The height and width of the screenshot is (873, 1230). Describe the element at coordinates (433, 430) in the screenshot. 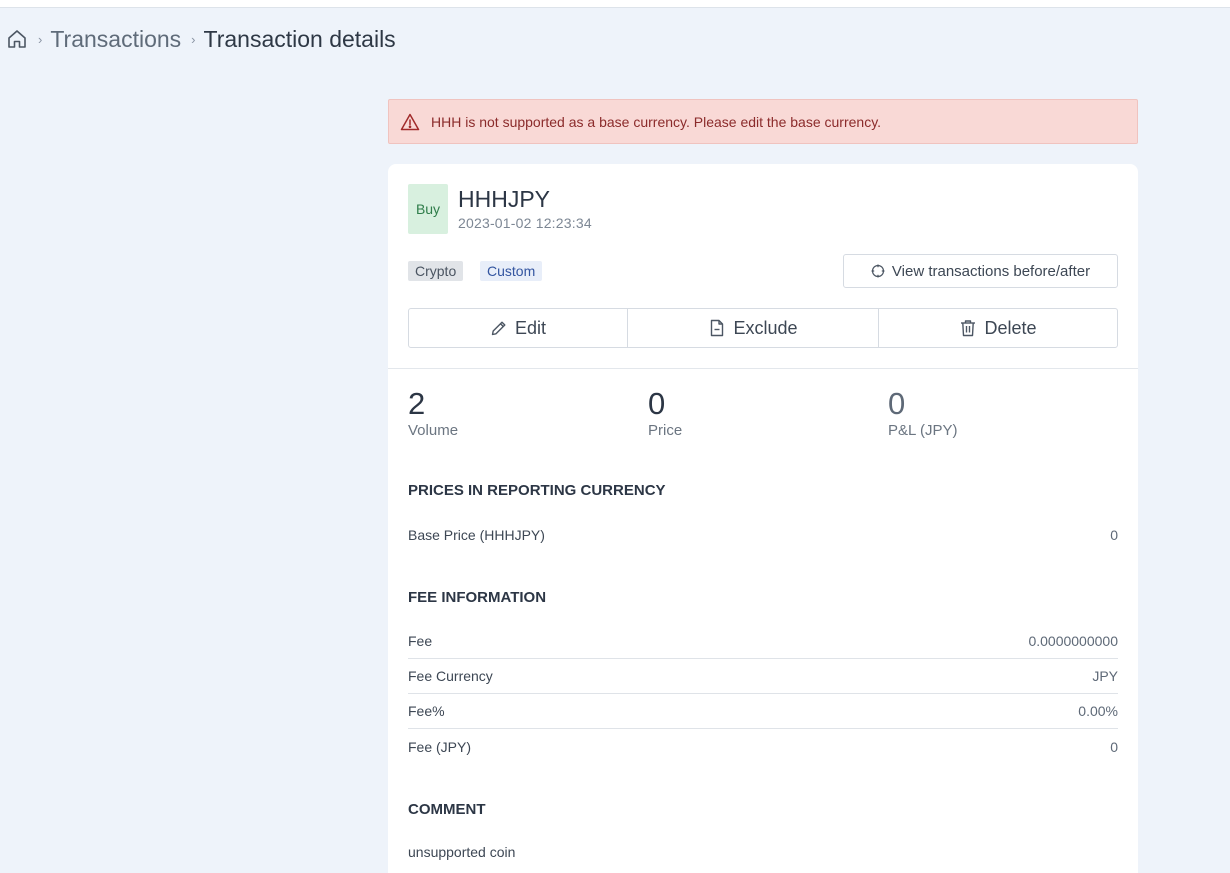

I see `stat-volume-label: Volume` at that location.